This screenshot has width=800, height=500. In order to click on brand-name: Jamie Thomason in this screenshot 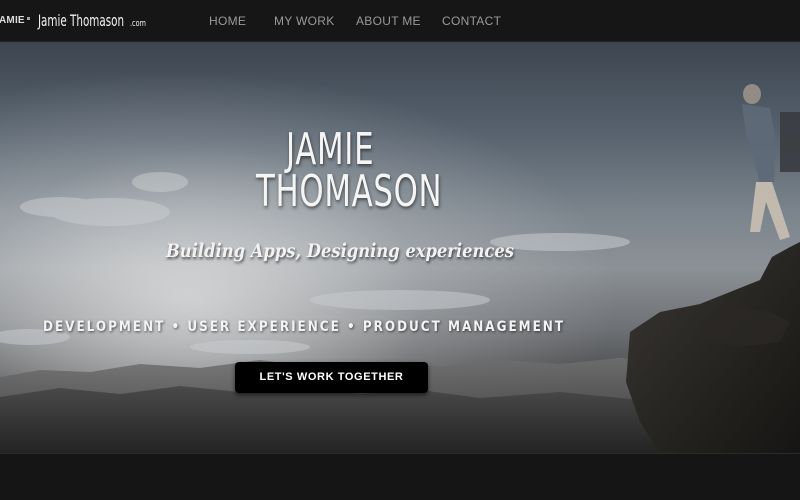, I will do `click(81, 20)`.